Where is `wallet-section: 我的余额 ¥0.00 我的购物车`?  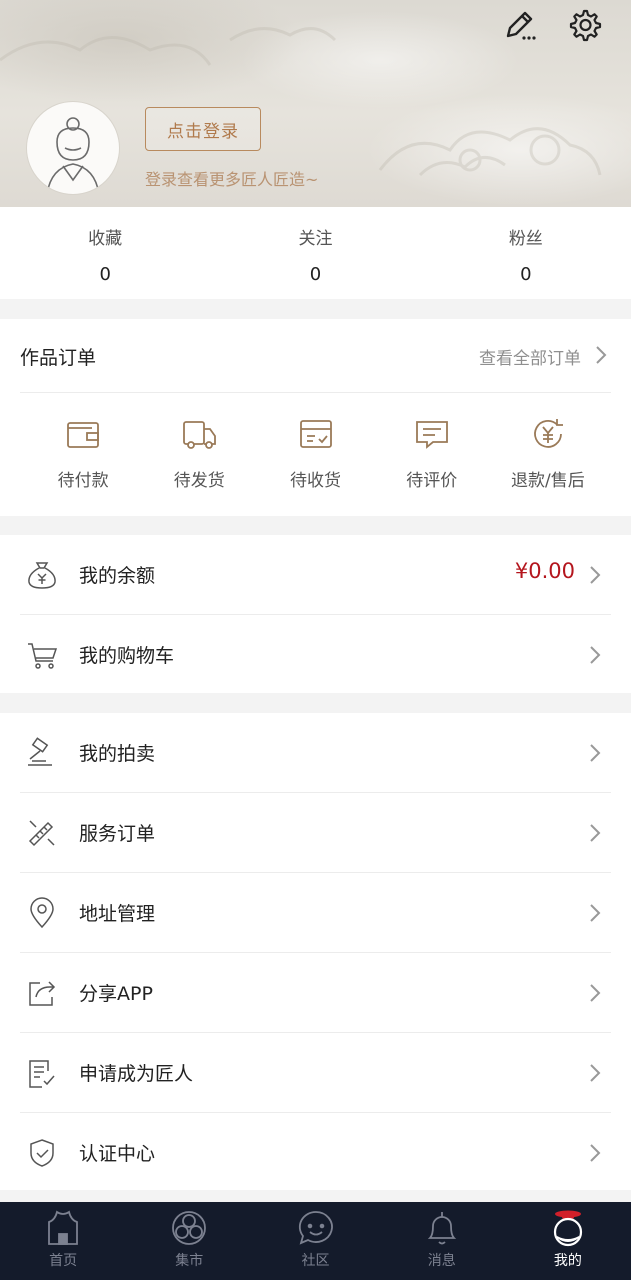 wallet-section: 我的余额 ¥0.00 我的购物车 is located at coordinates (315, 614).